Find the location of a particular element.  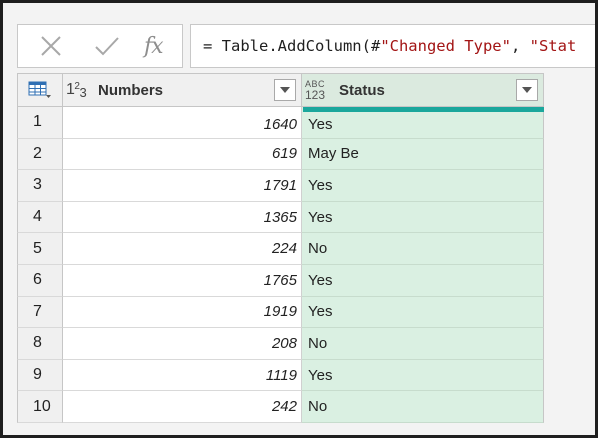

table-row: 10 242 No is located at coordinates (280, 407).